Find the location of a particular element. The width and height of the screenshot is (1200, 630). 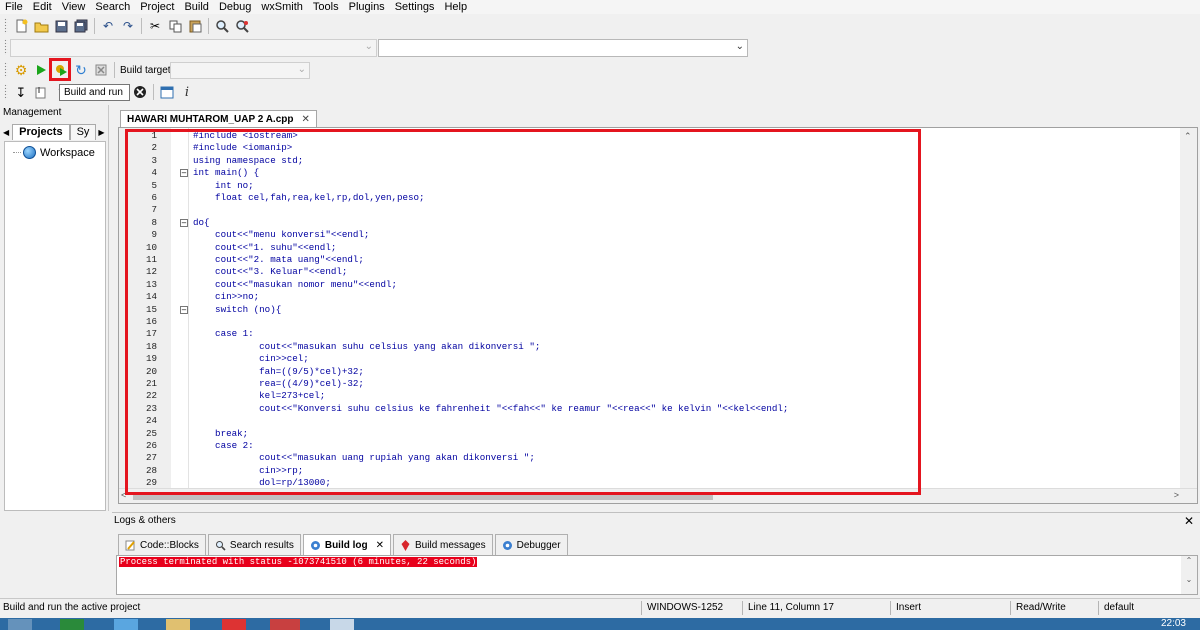

save-all-icon is located at coordinates (81, 26).